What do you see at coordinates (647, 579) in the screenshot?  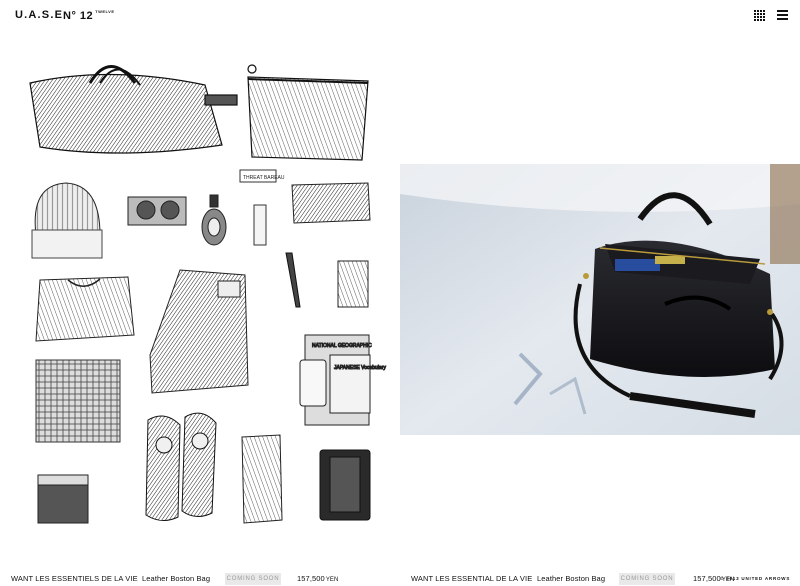 I see `coming-soon-badge-2: COMING SOON` at bounding box center [647, 579].